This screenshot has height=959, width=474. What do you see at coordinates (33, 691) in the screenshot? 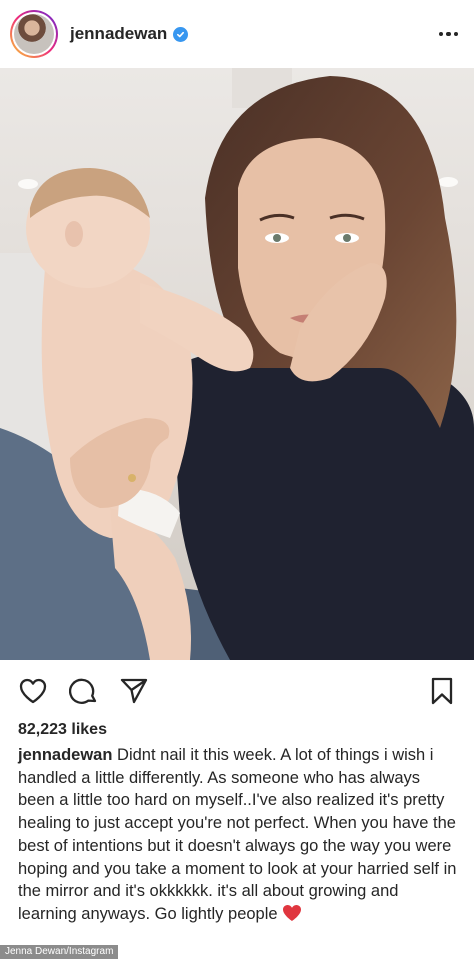
I see `heart-icon` at bounding box center [33, 691].